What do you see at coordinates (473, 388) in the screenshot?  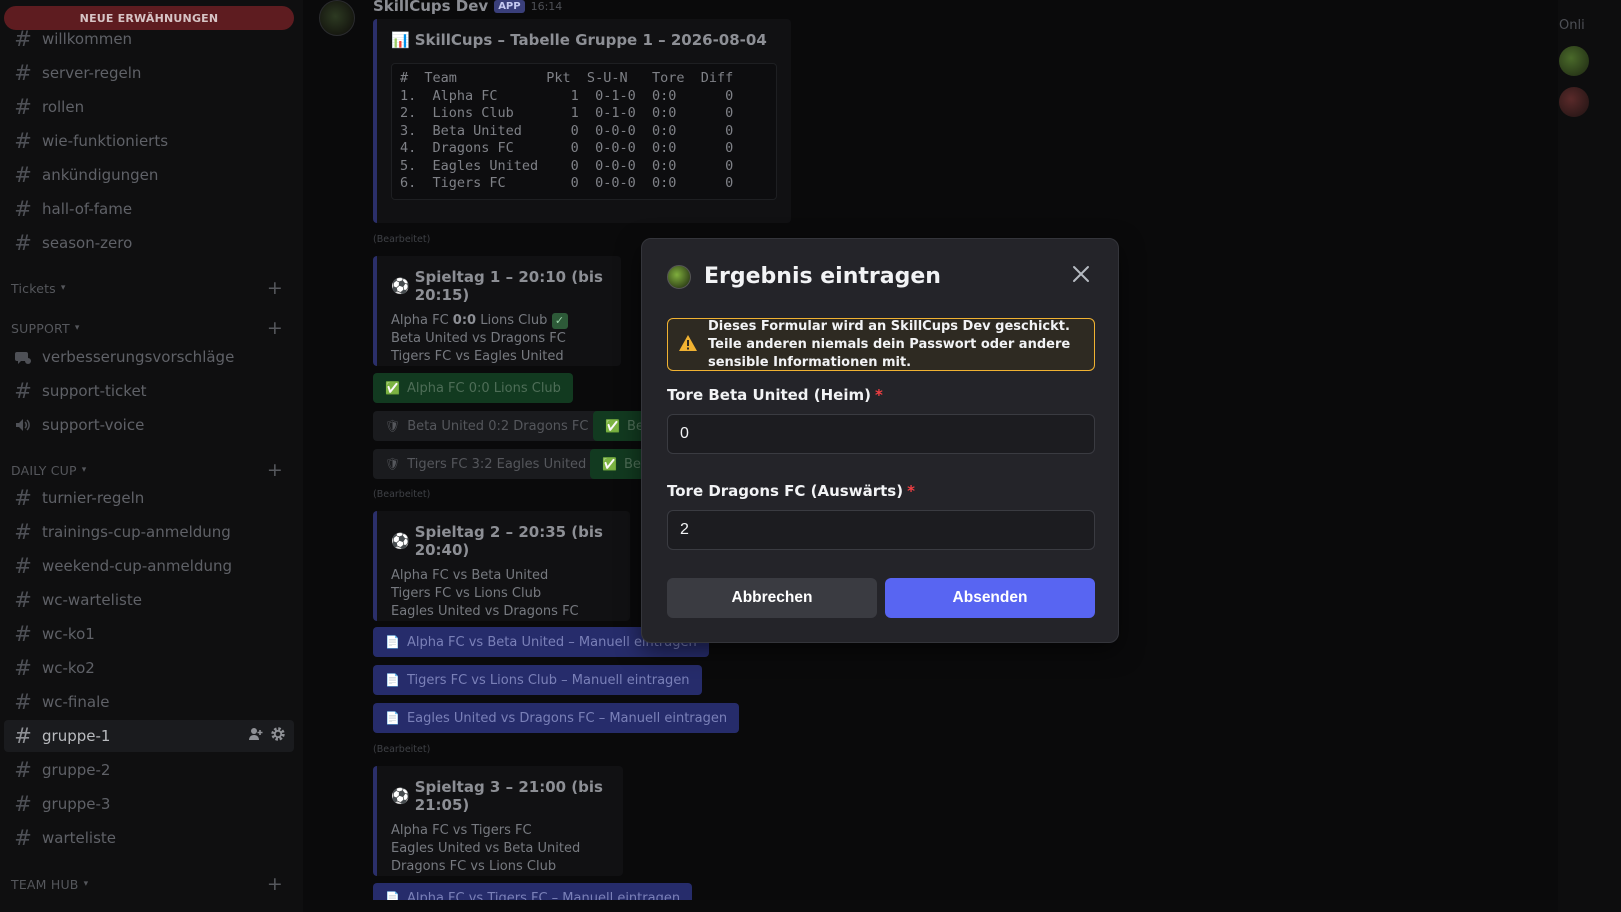 I see `result-button-1: ✅ Alpha FC 0:0 Lions Club` at bounding box center [473, 388].